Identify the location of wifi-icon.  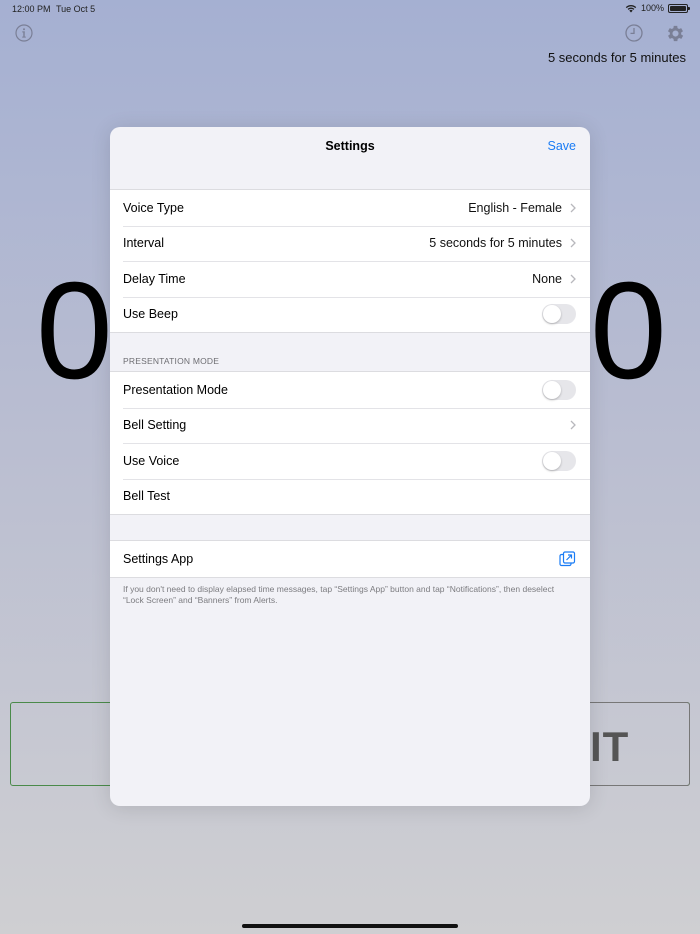
(631, 8).